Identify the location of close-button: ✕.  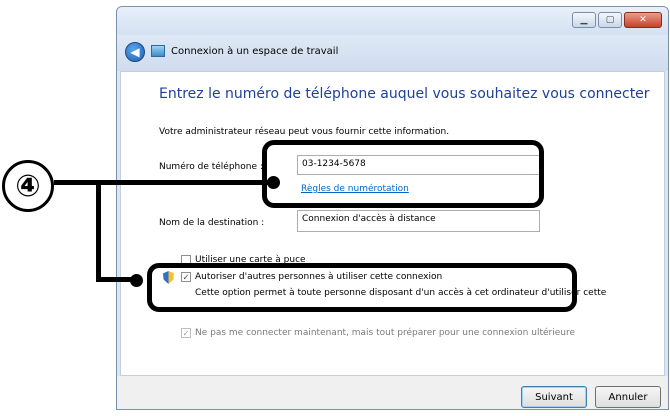
(643, 20).